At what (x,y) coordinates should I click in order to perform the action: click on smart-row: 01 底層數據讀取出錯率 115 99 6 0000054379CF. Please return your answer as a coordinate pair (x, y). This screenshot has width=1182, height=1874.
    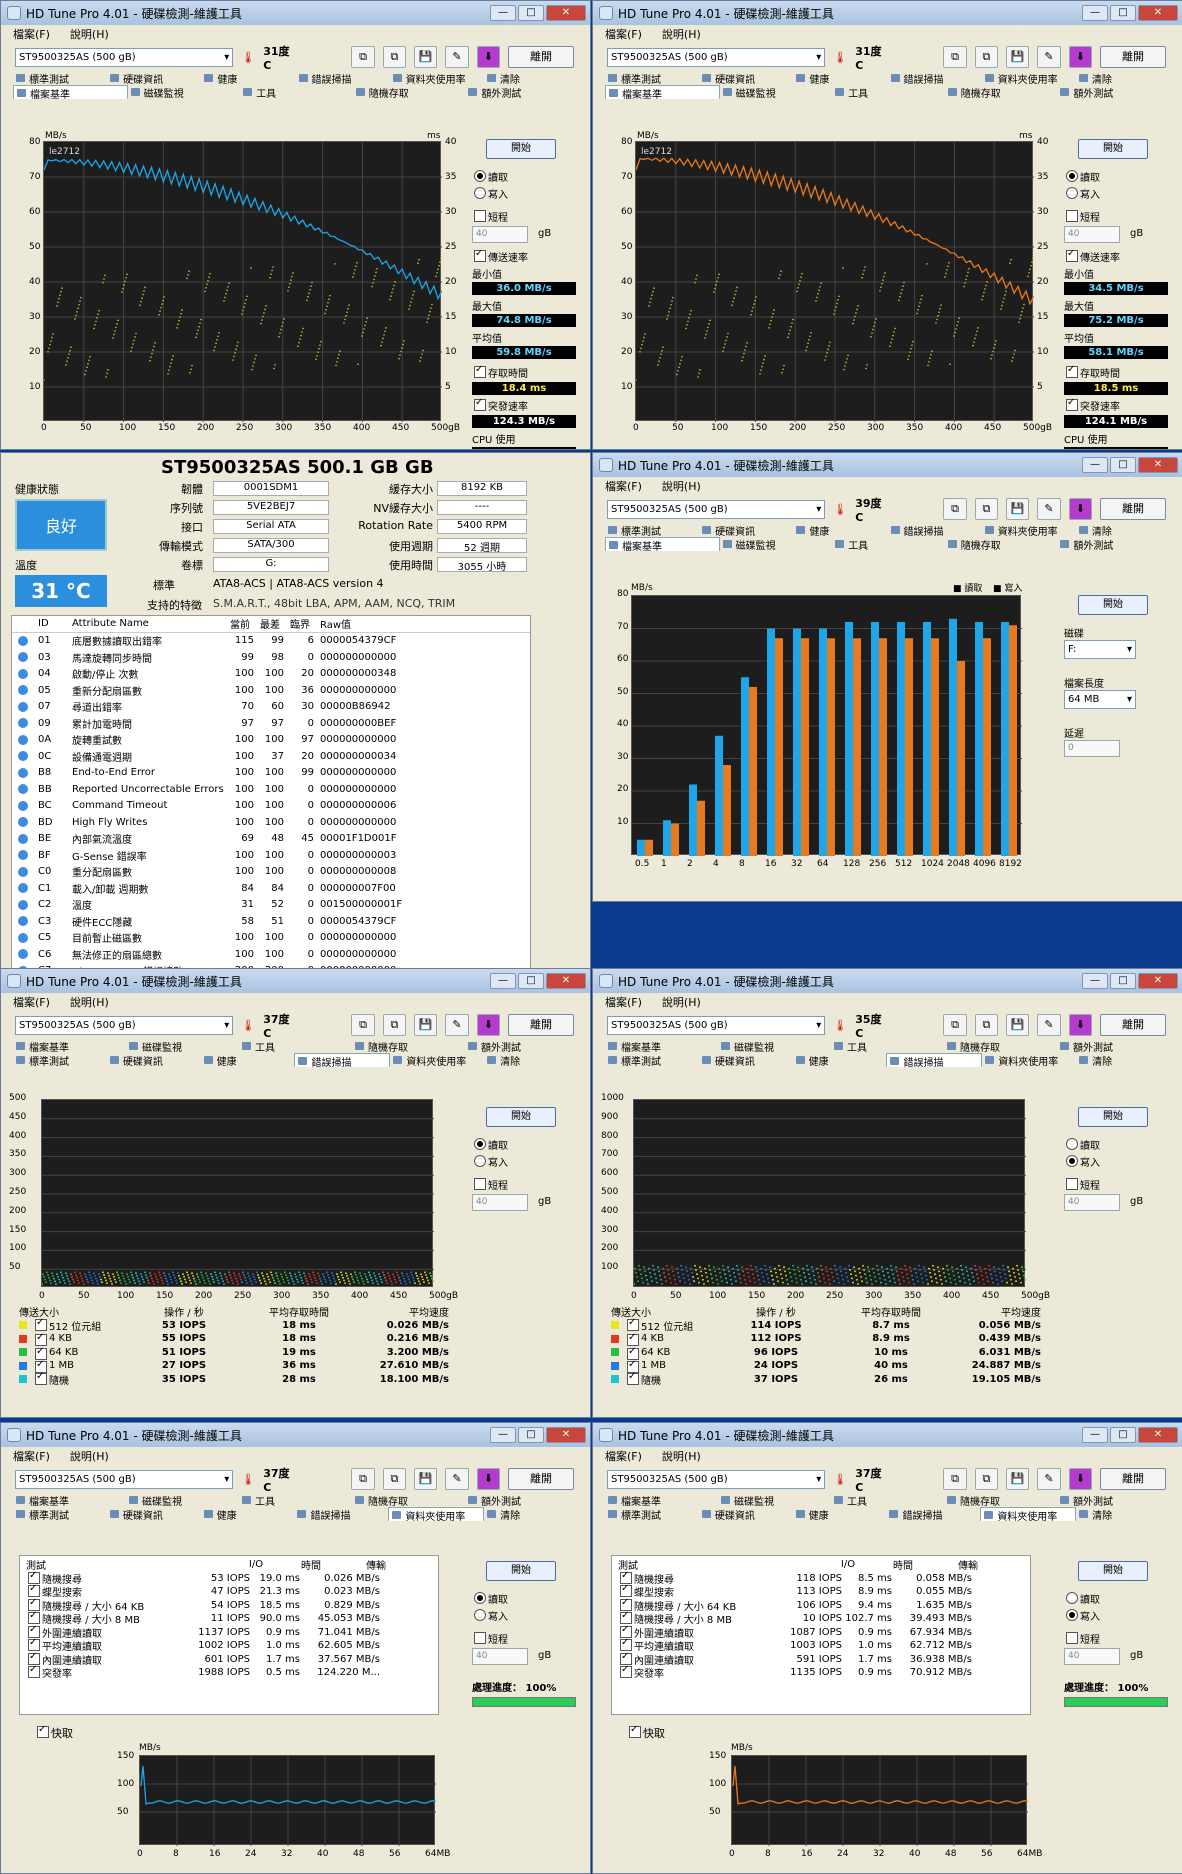
    Looking at the image, I should click on (271, 641).